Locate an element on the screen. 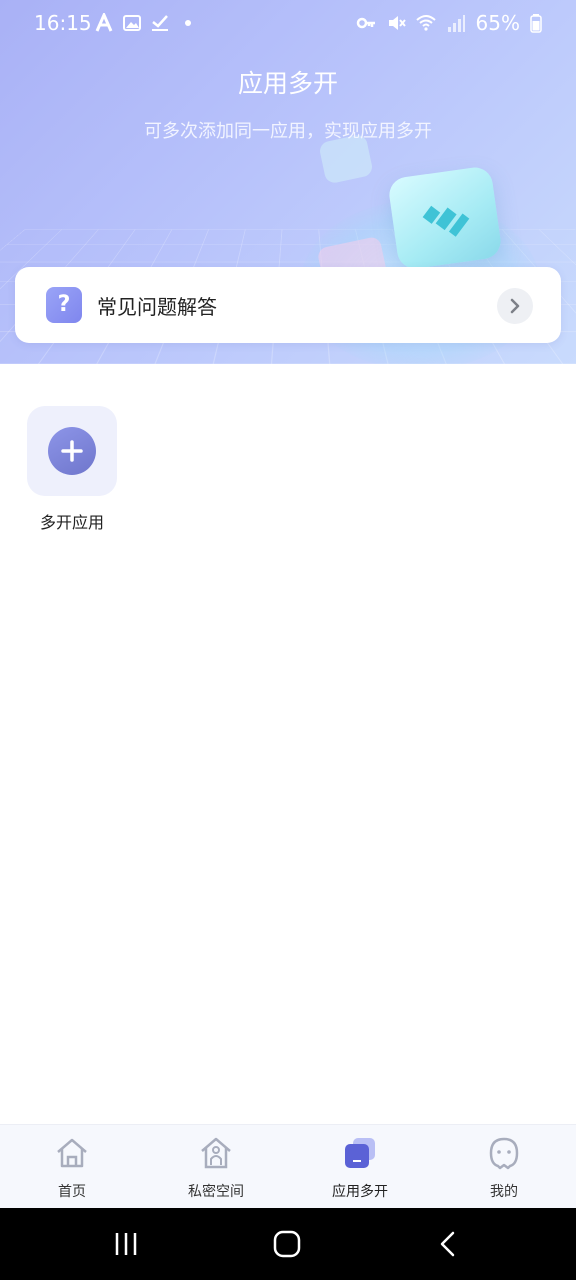  page-subtitle: 可多次添加同一应用，实现应用多开 is located at coordinates (288, 131).